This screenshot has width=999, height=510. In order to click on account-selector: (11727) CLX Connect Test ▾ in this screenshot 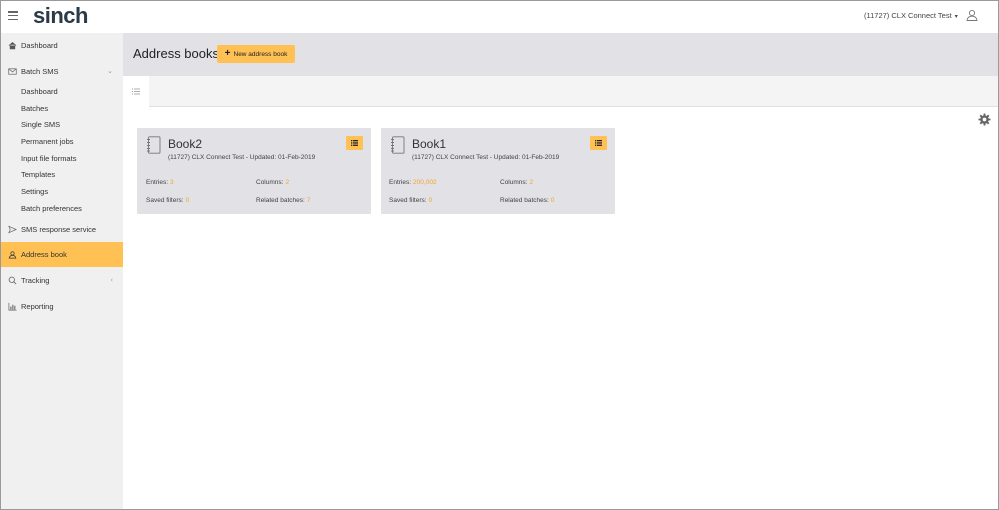, I will do `click(911, 15)`.